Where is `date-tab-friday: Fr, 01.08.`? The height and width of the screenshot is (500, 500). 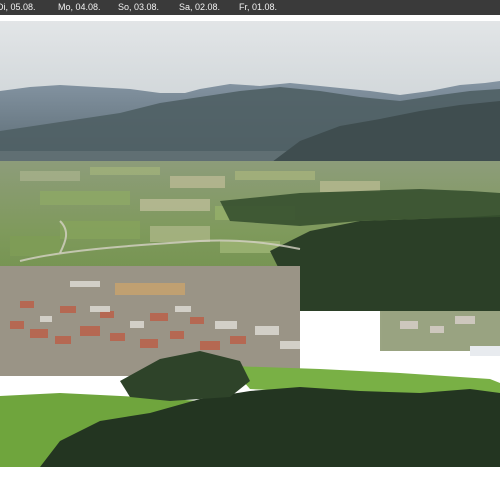
date-tab-friday: Fr, 01.08. is located at coordinates (258, 7).